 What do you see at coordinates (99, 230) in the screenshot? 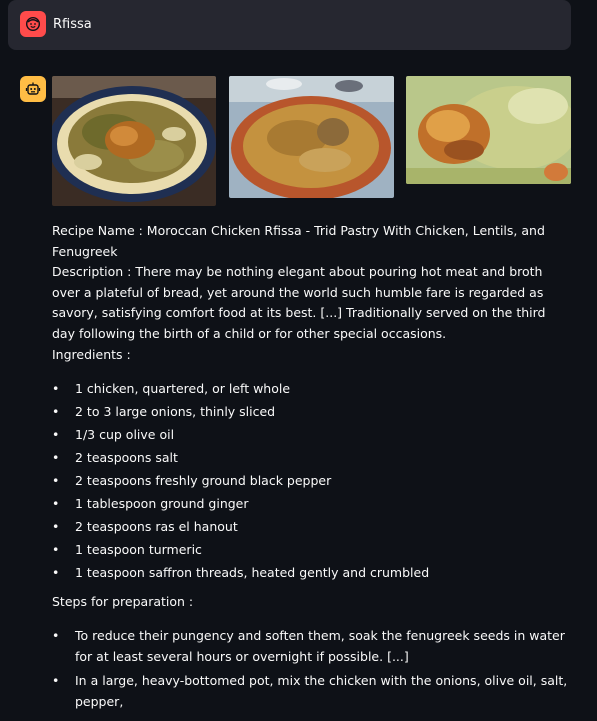
I see `recipe-name-label: Recipe Name :` at bounding box center [99, 230].